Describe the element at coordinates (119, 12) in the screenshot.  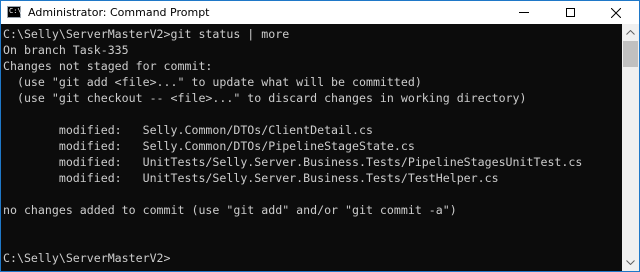
I see `window-title: Administrator: Command Prompt` at that location.